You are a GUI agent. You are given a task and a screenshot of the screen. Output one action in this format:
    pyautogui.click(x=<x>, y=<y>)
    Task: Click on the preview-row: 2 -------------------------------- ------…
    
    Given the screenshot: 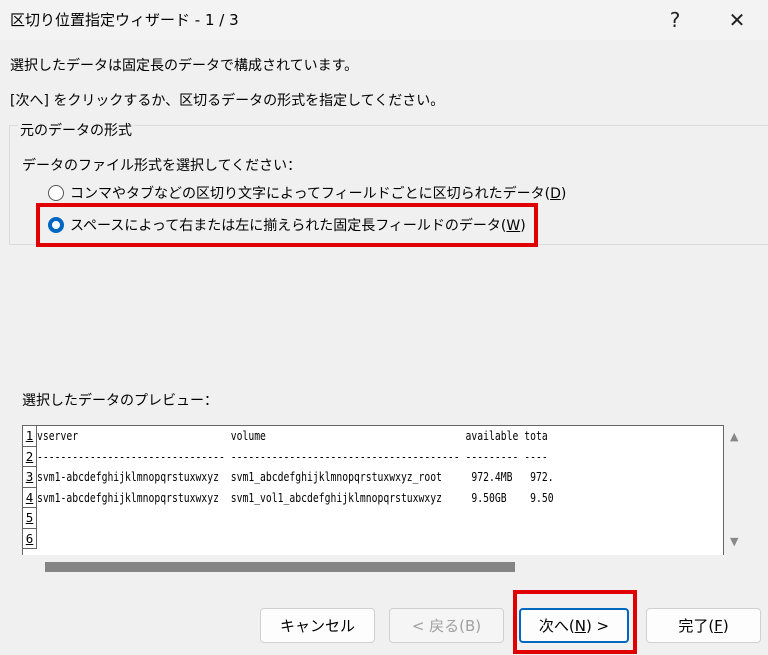 What is the action you would take?
    pyautogui.click(x=373, y=456)
    